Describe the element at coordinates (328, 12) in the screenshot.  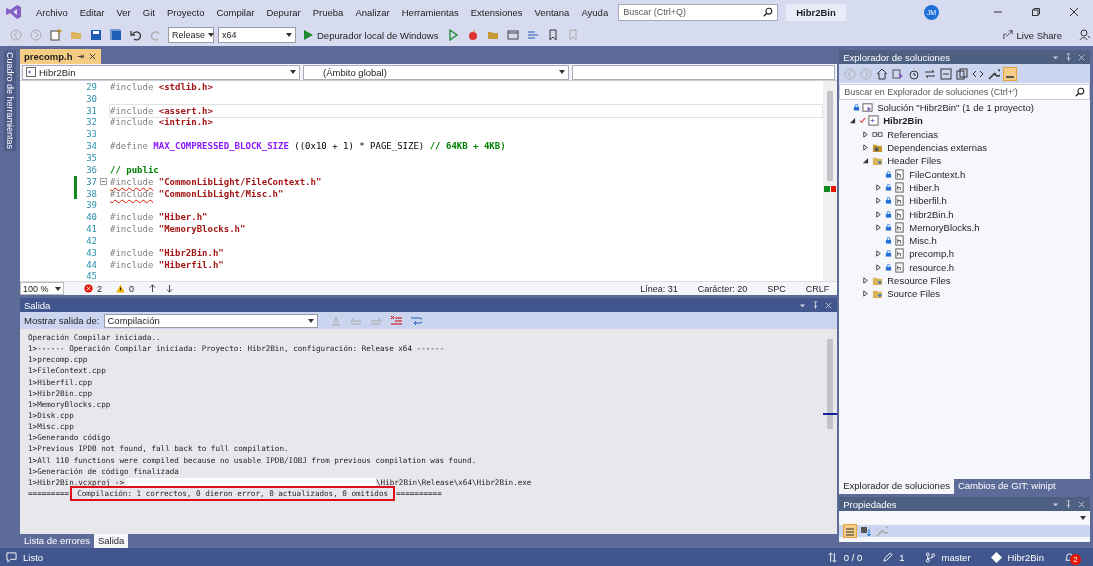
I see `menu-item: Prueba` at that location.